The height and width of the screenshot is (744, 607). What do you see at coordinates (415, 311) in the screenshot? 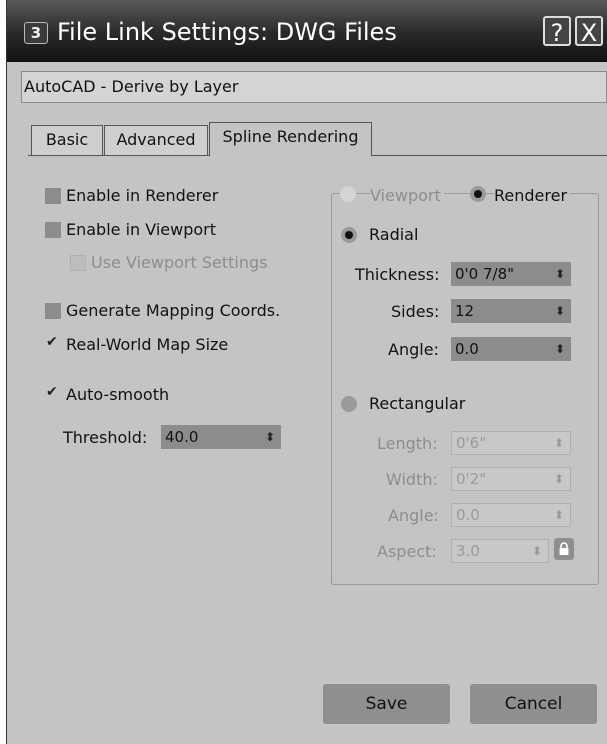
I see `sides-label: Sides:` at bounding box center [415, 311].